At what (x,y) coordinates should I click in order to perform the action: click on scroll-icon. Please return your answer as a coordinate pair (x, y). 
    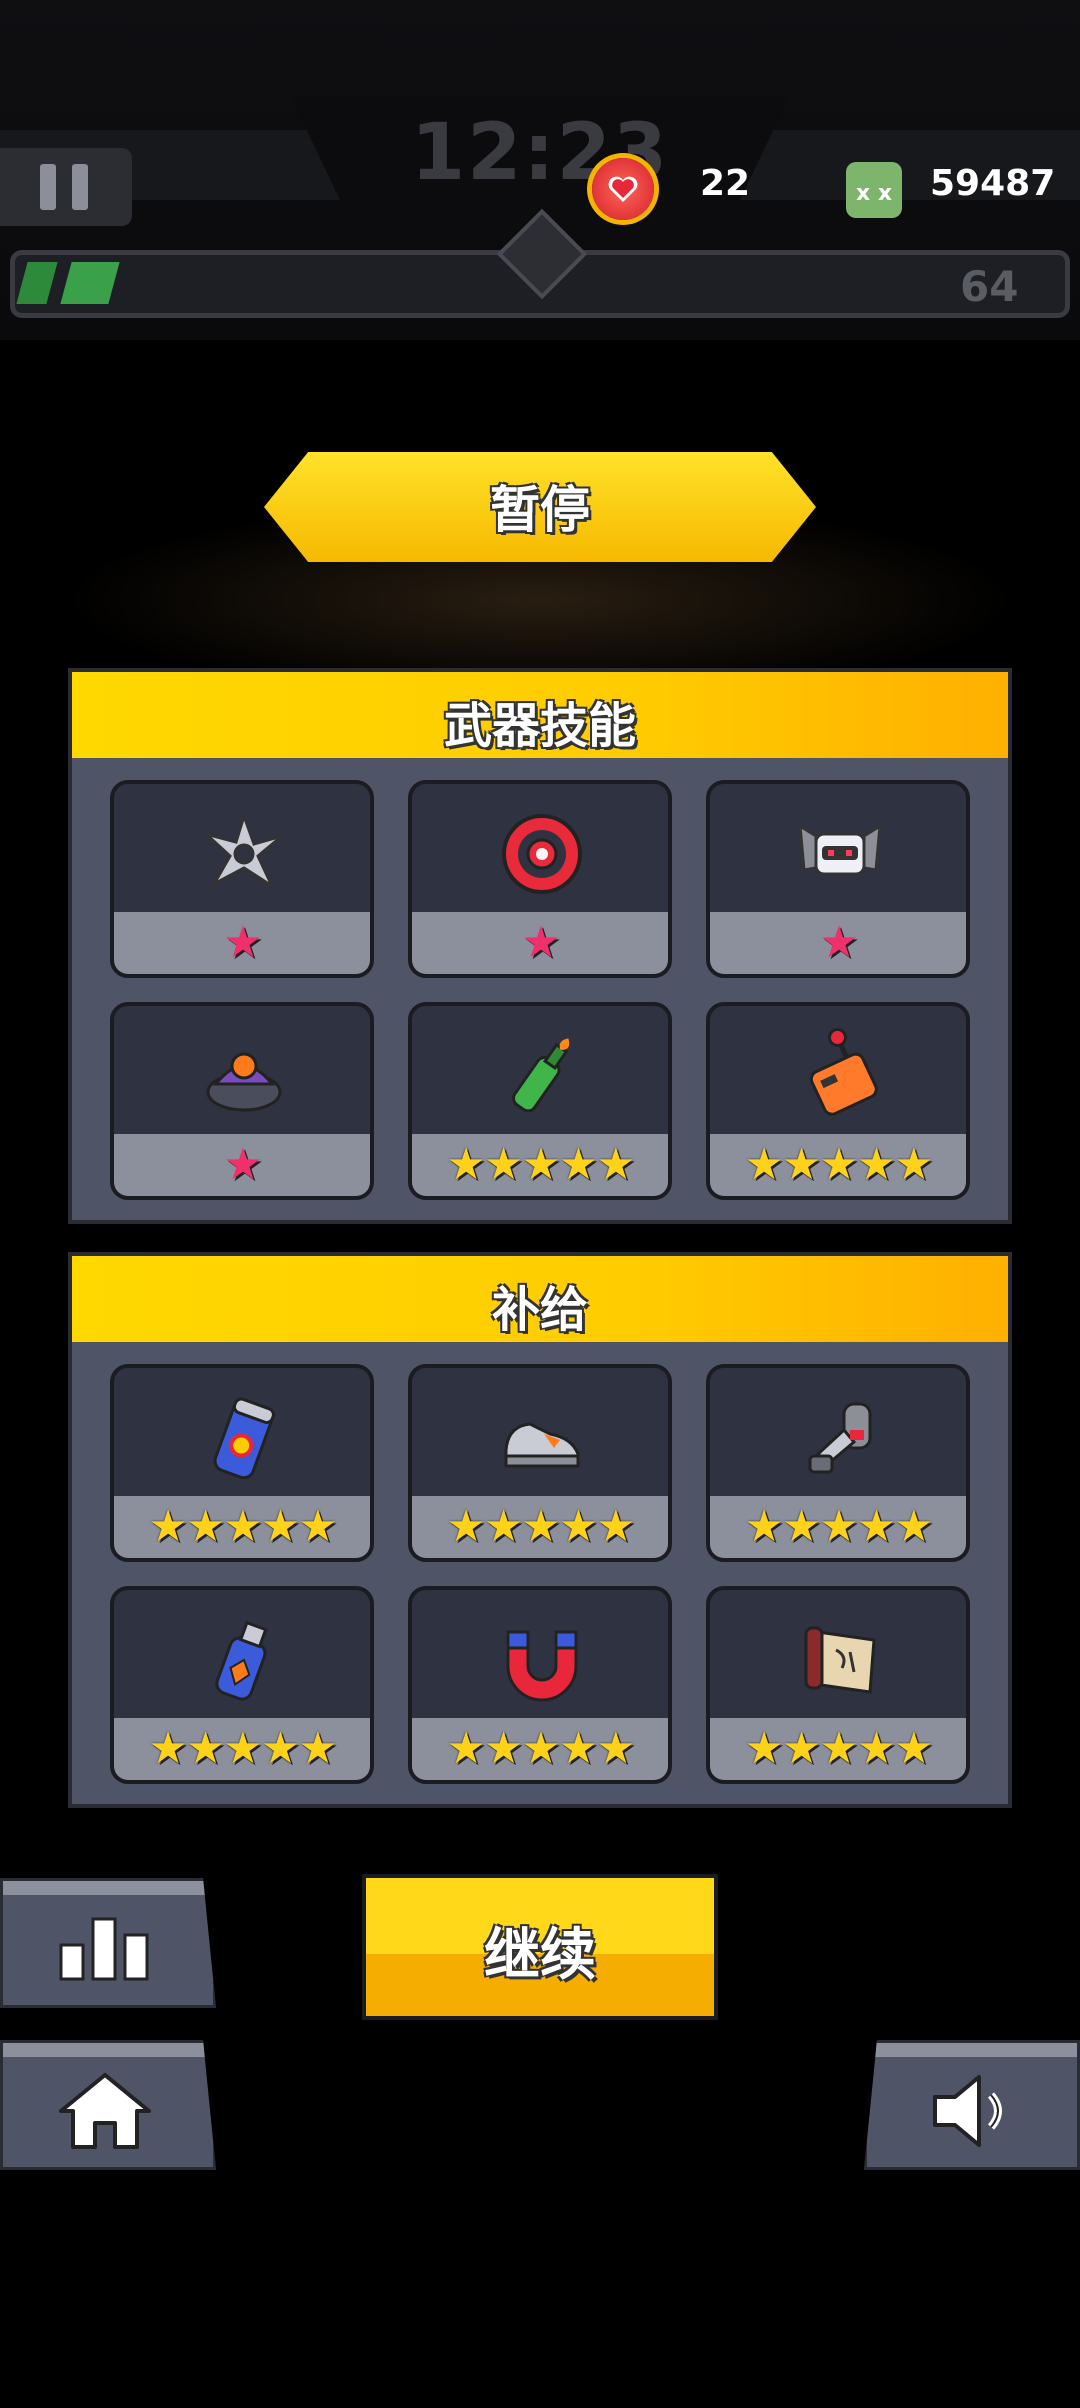
    Looking at the image, I should click on (840, 1660).